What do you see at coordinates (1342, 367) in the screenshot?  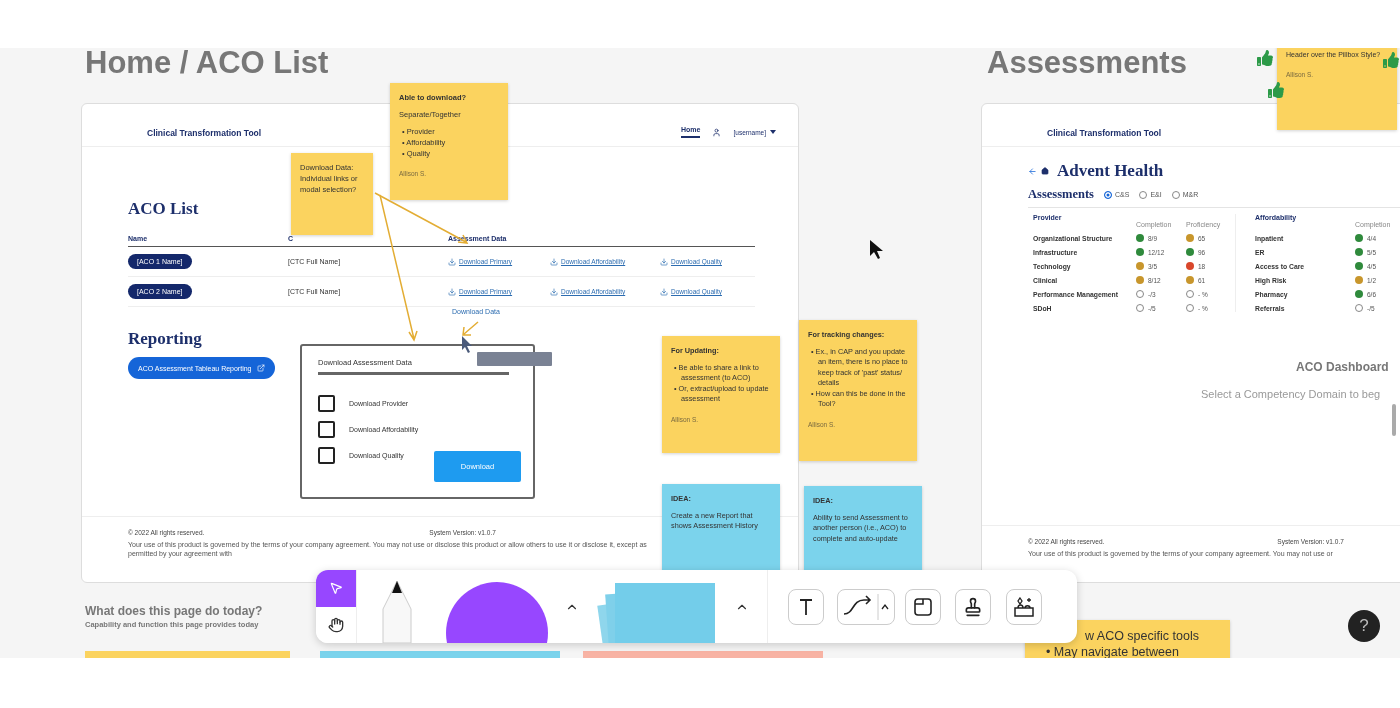 I see `dashboard-title: ACO Dashboard` at bounding box center [1342, 367].